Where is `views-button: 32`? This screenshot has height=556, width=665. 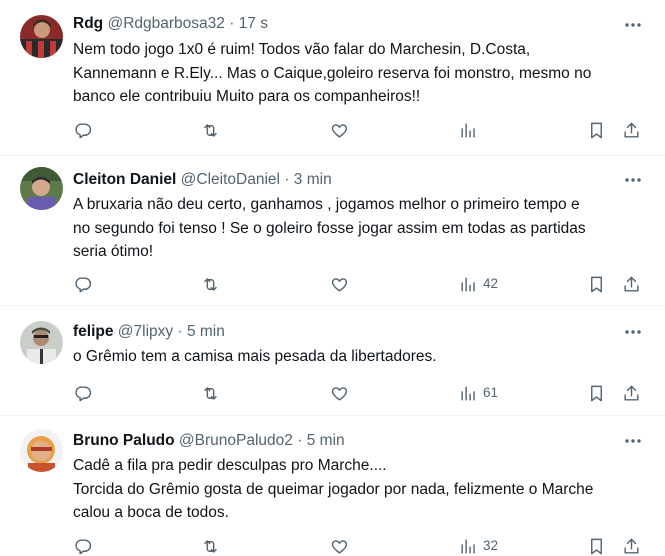
views-button: 32 is located at coordinates (478, 546).